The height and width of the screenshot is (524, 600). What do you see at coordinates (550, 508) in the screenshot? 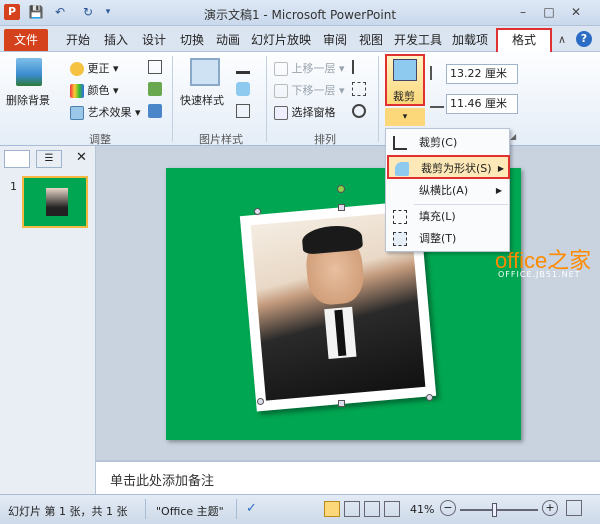
I see `zoom-in-button: +` at bounding box center [550, 508].